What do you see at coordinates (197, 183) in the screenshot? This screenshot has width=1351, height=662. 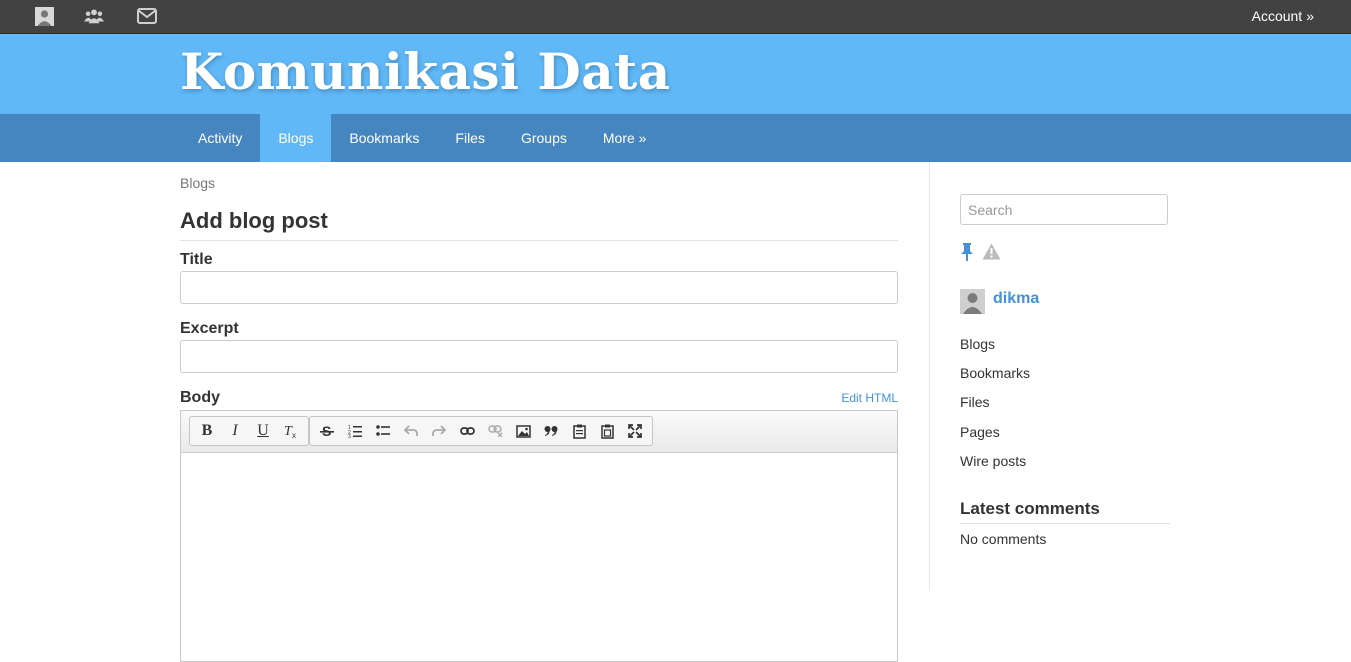 I see `breadcrumb: Blogs` at bounding box center [197, 183].